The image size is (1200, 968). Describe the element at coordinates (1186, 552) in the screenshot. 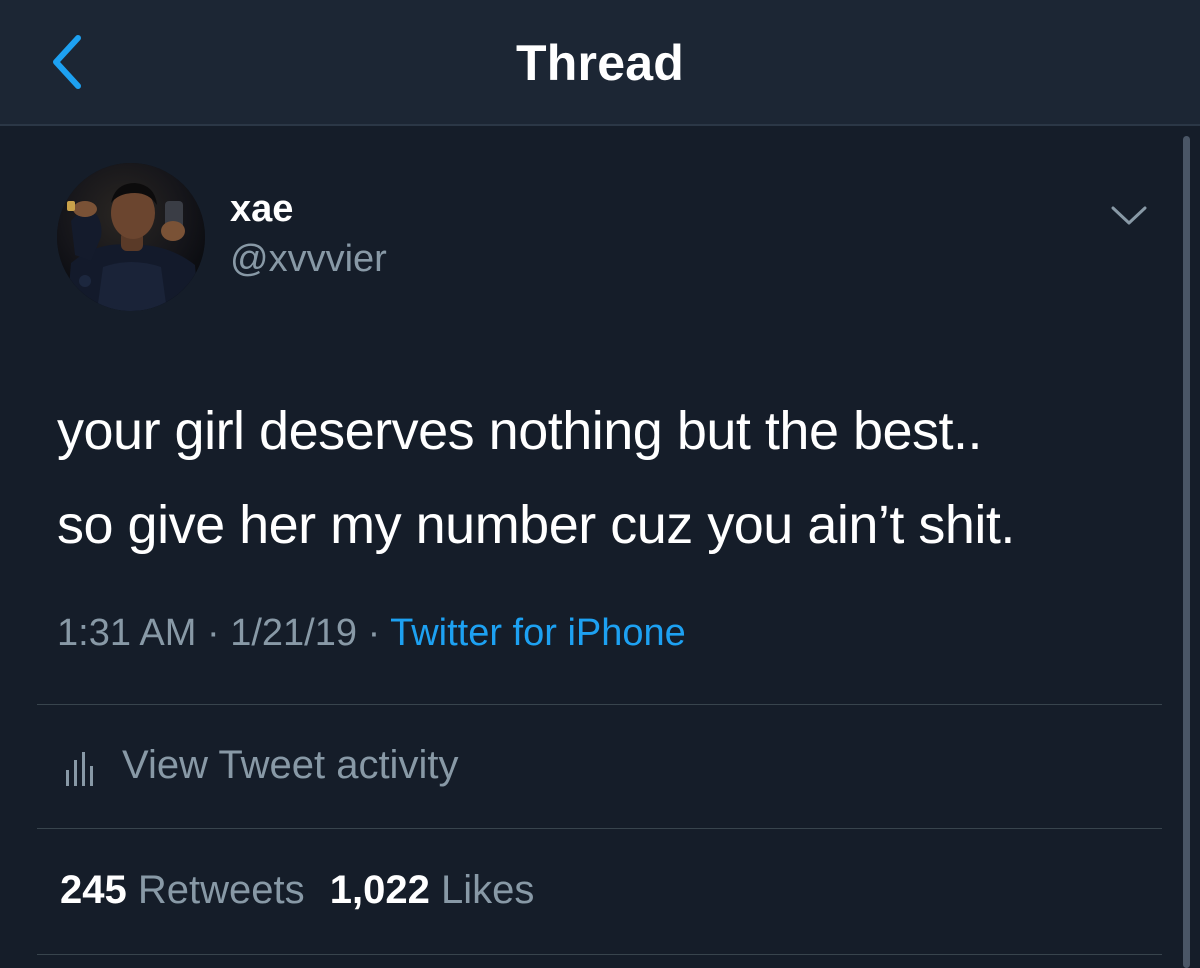

I see `scrollbar` at that location.